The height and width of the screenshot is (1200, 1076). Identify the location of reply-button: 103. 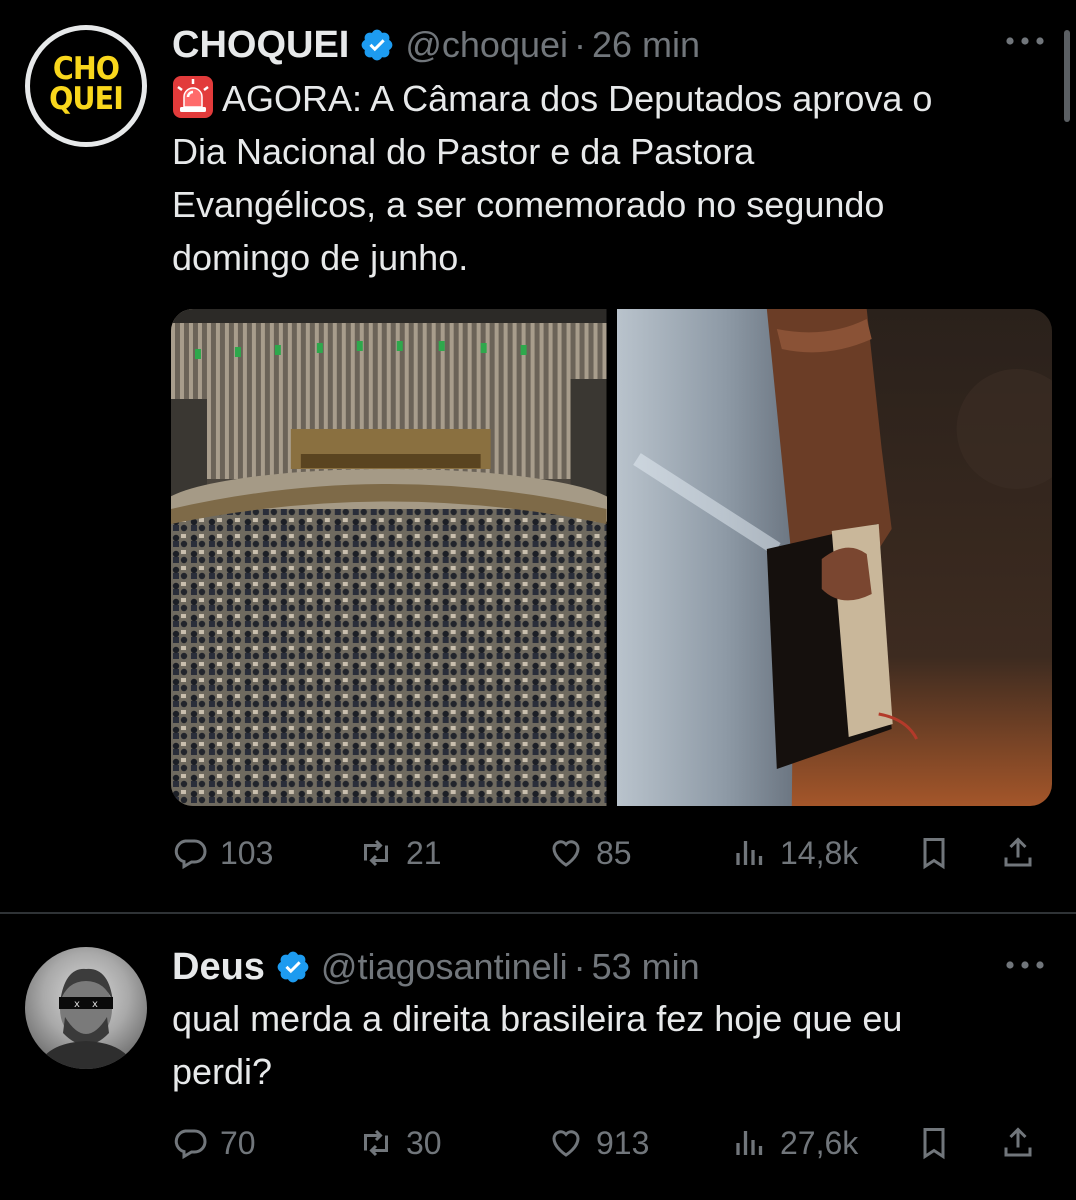
(222, 853).